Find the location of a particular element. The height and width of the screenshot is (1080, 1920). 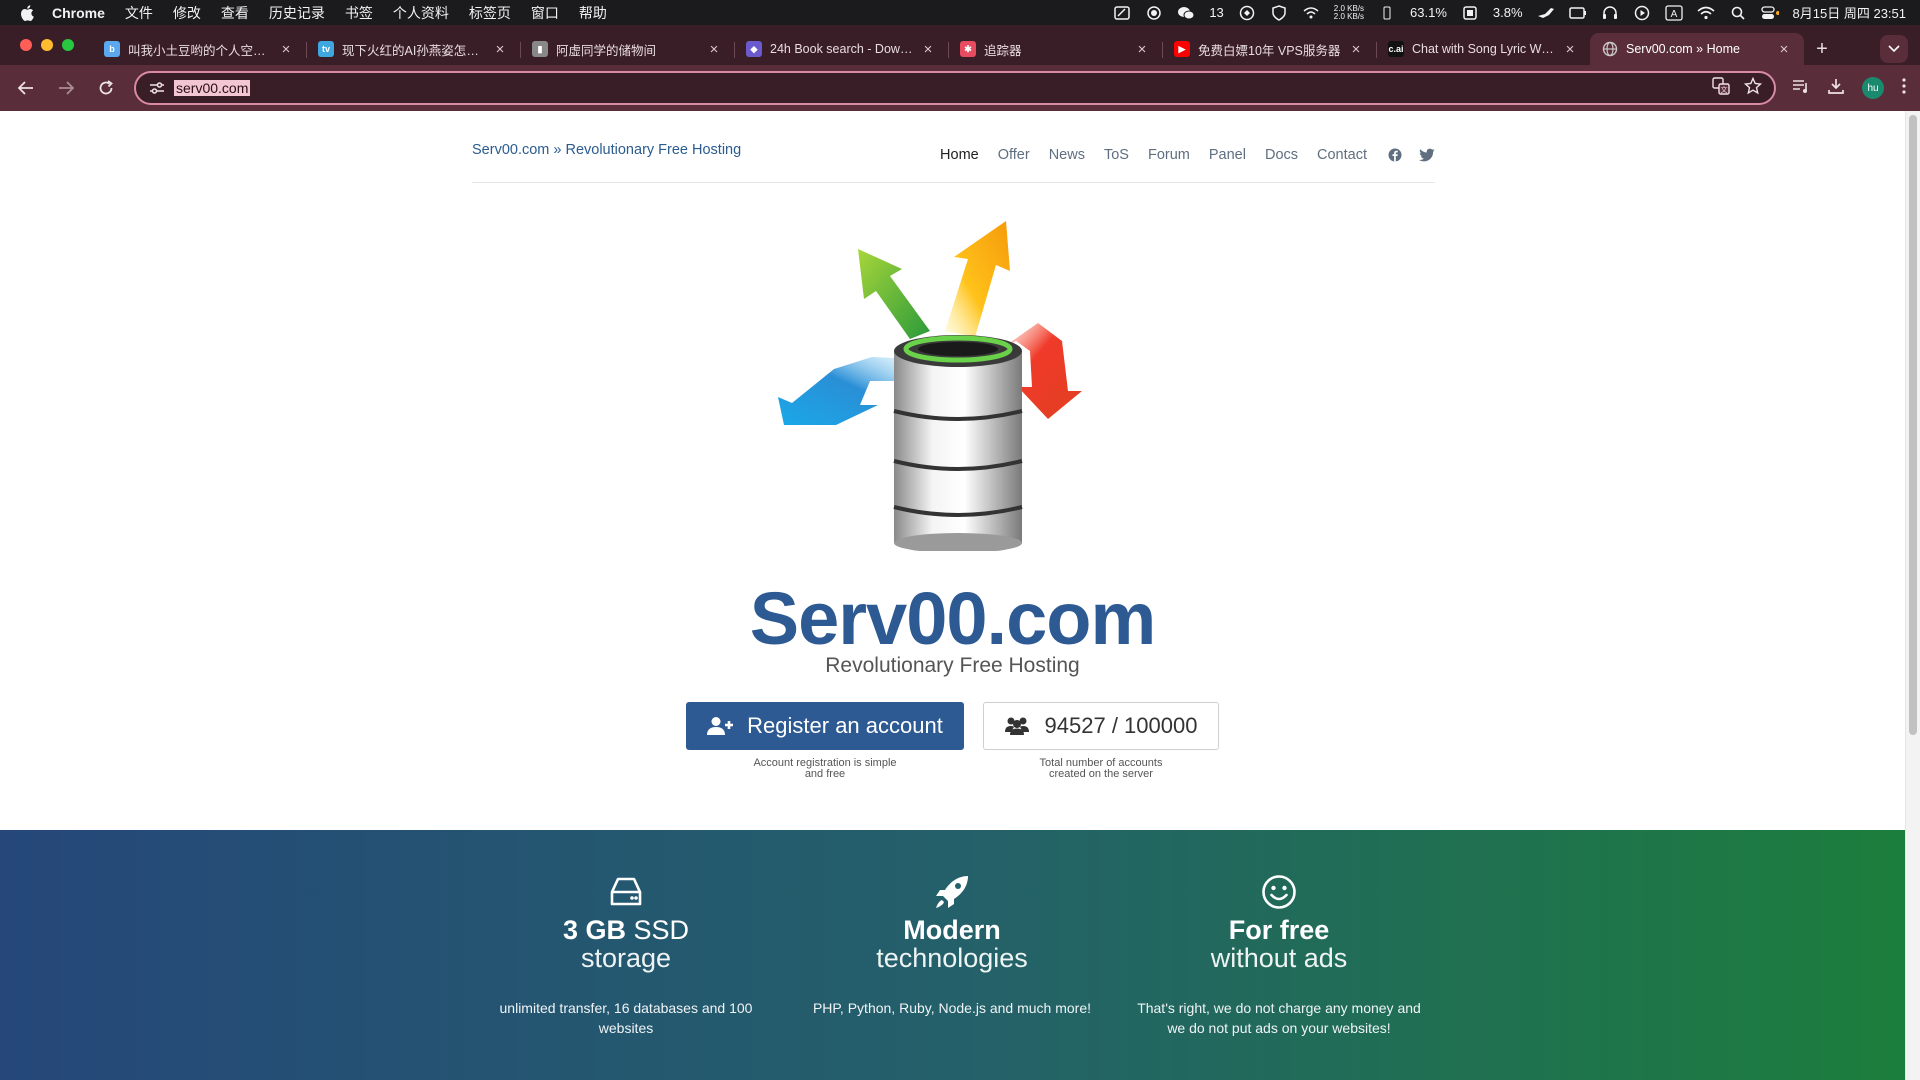

menu-app-name: Chrome is located at coordinates (78, 13).